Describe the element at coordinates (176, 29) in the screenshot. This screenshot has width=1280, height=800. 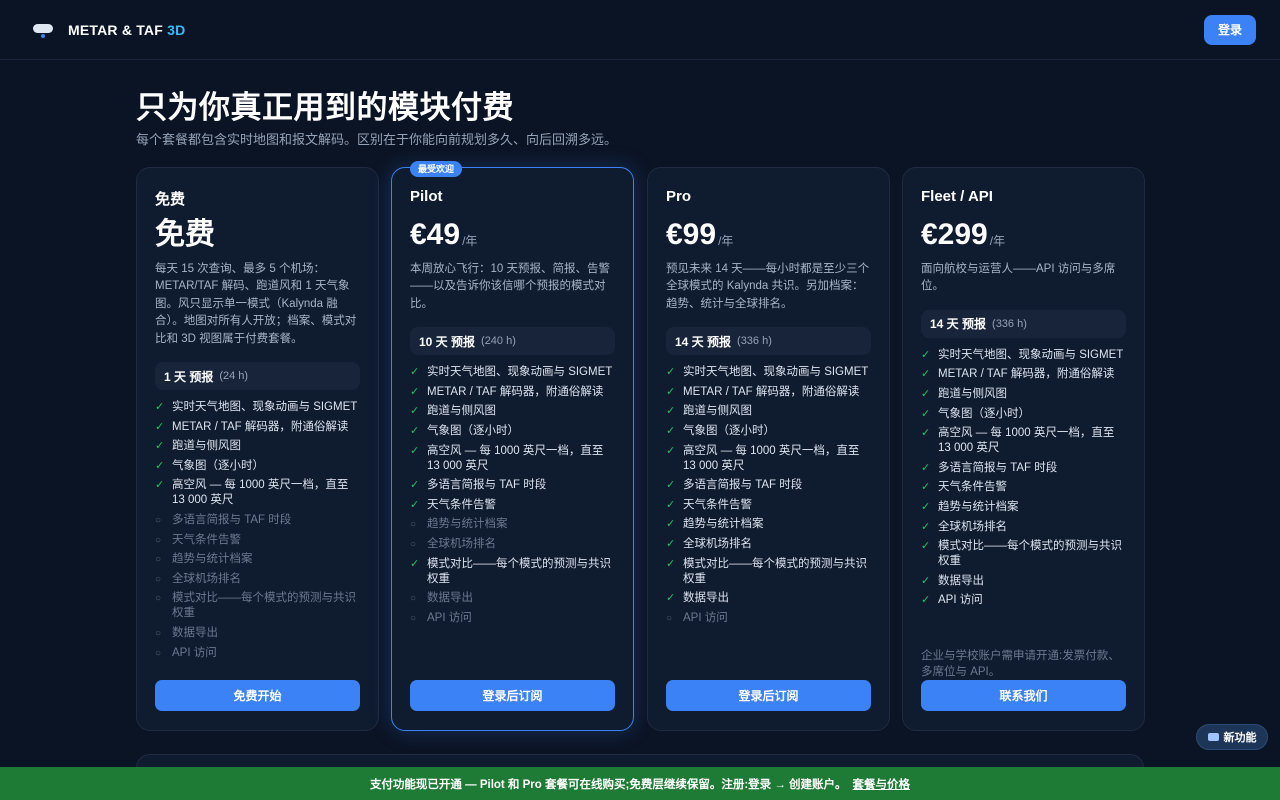
I see `brand-name-accent: 3D` at that location.